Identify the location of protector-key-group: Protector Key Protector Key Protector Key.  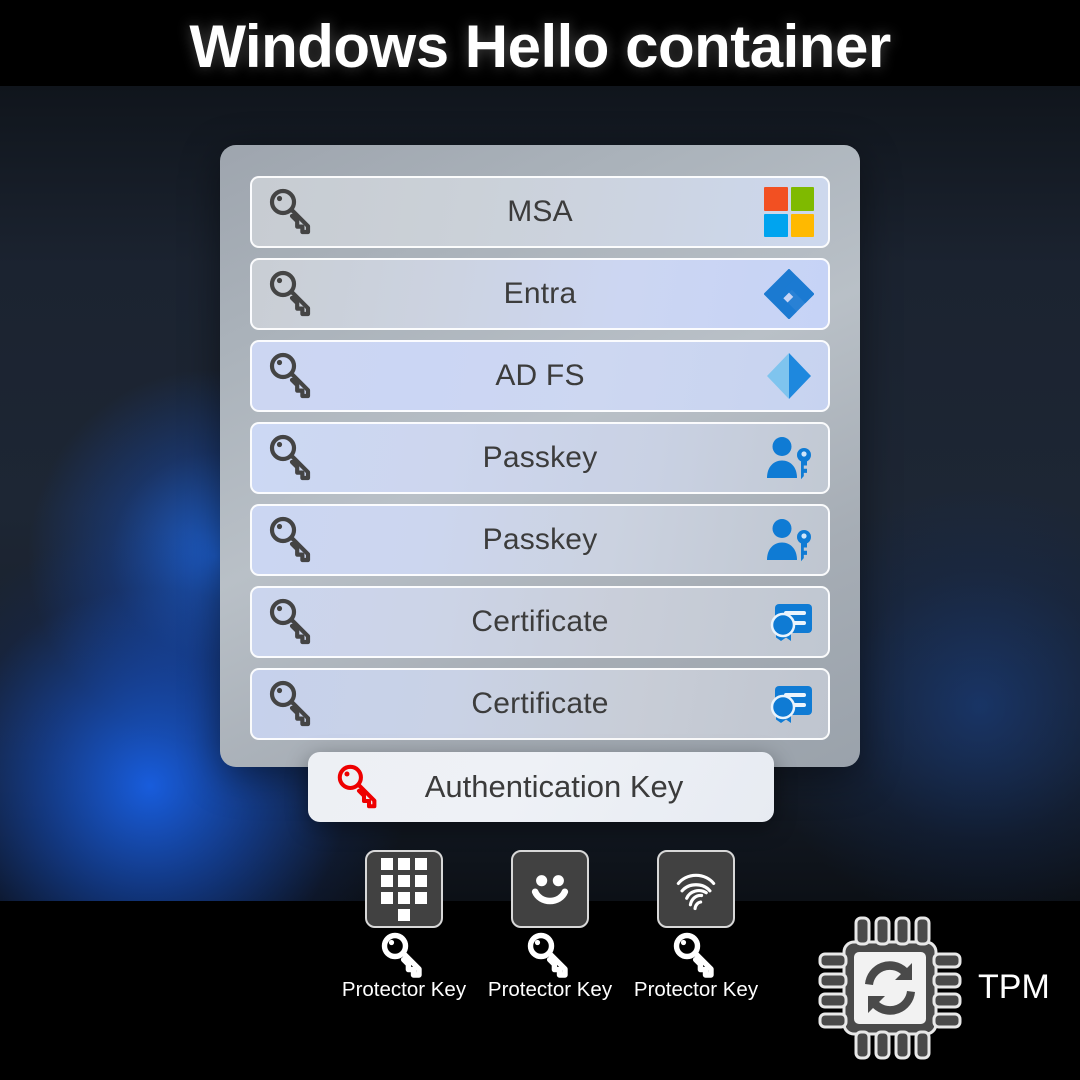
(546, 930).